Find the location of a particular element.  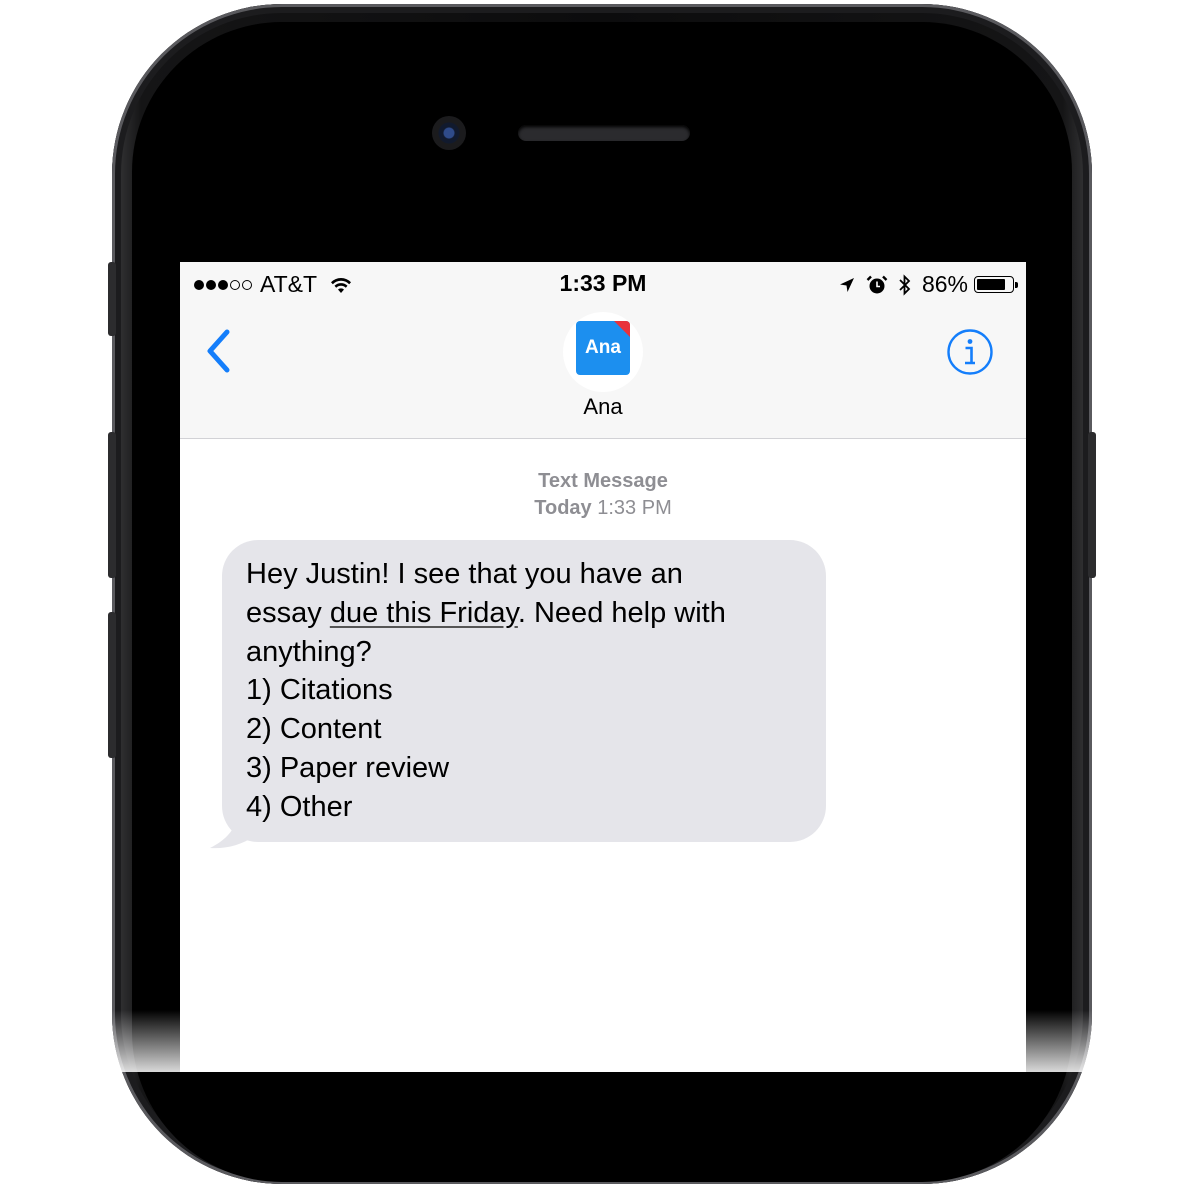

navigation-header: AT&T 1:33 PM 86% Ana Ana is located at coordinates (603, 350).